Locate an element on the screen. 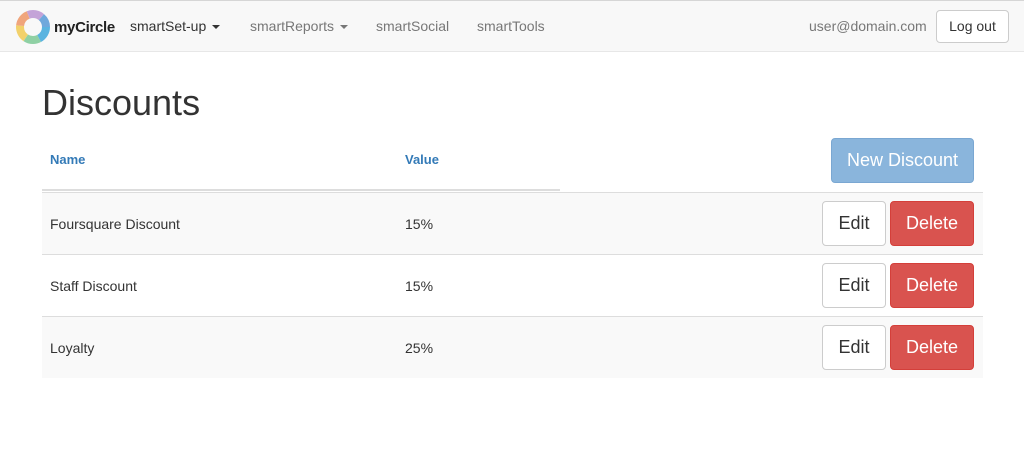 Image resolution: width=1024 pixels, height=453 pixels. nav-smartsocial: smartSocial is located at coordinates (412, 26).